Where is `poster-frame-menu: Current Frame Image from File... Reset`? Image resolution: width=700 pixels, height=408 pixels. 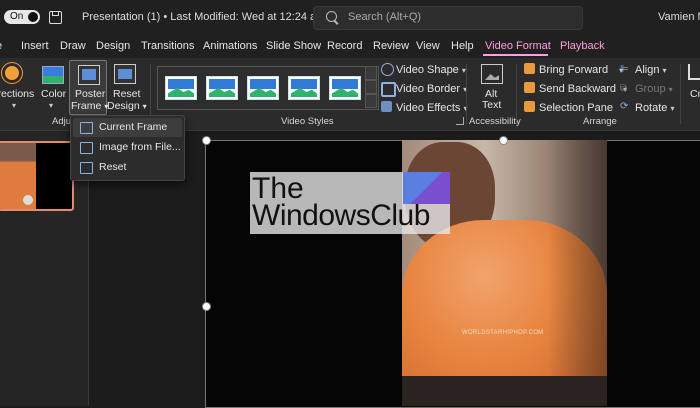 poster-frame-menu: Current Frame Image from File... Reset is located at coordinates (127, 148).